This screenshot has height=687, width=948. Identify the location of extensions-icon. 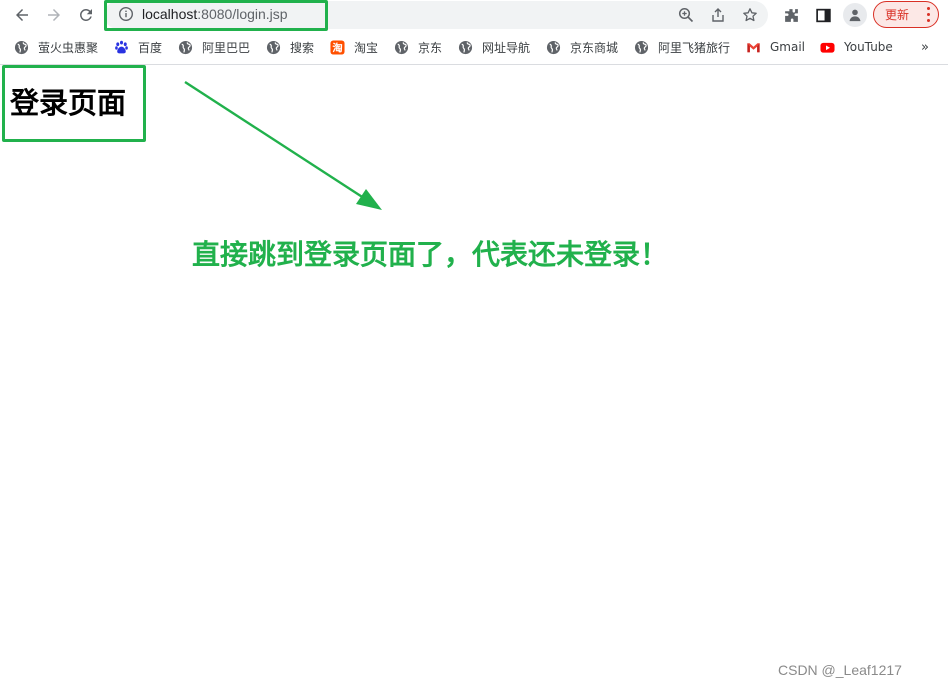
(791, 15).